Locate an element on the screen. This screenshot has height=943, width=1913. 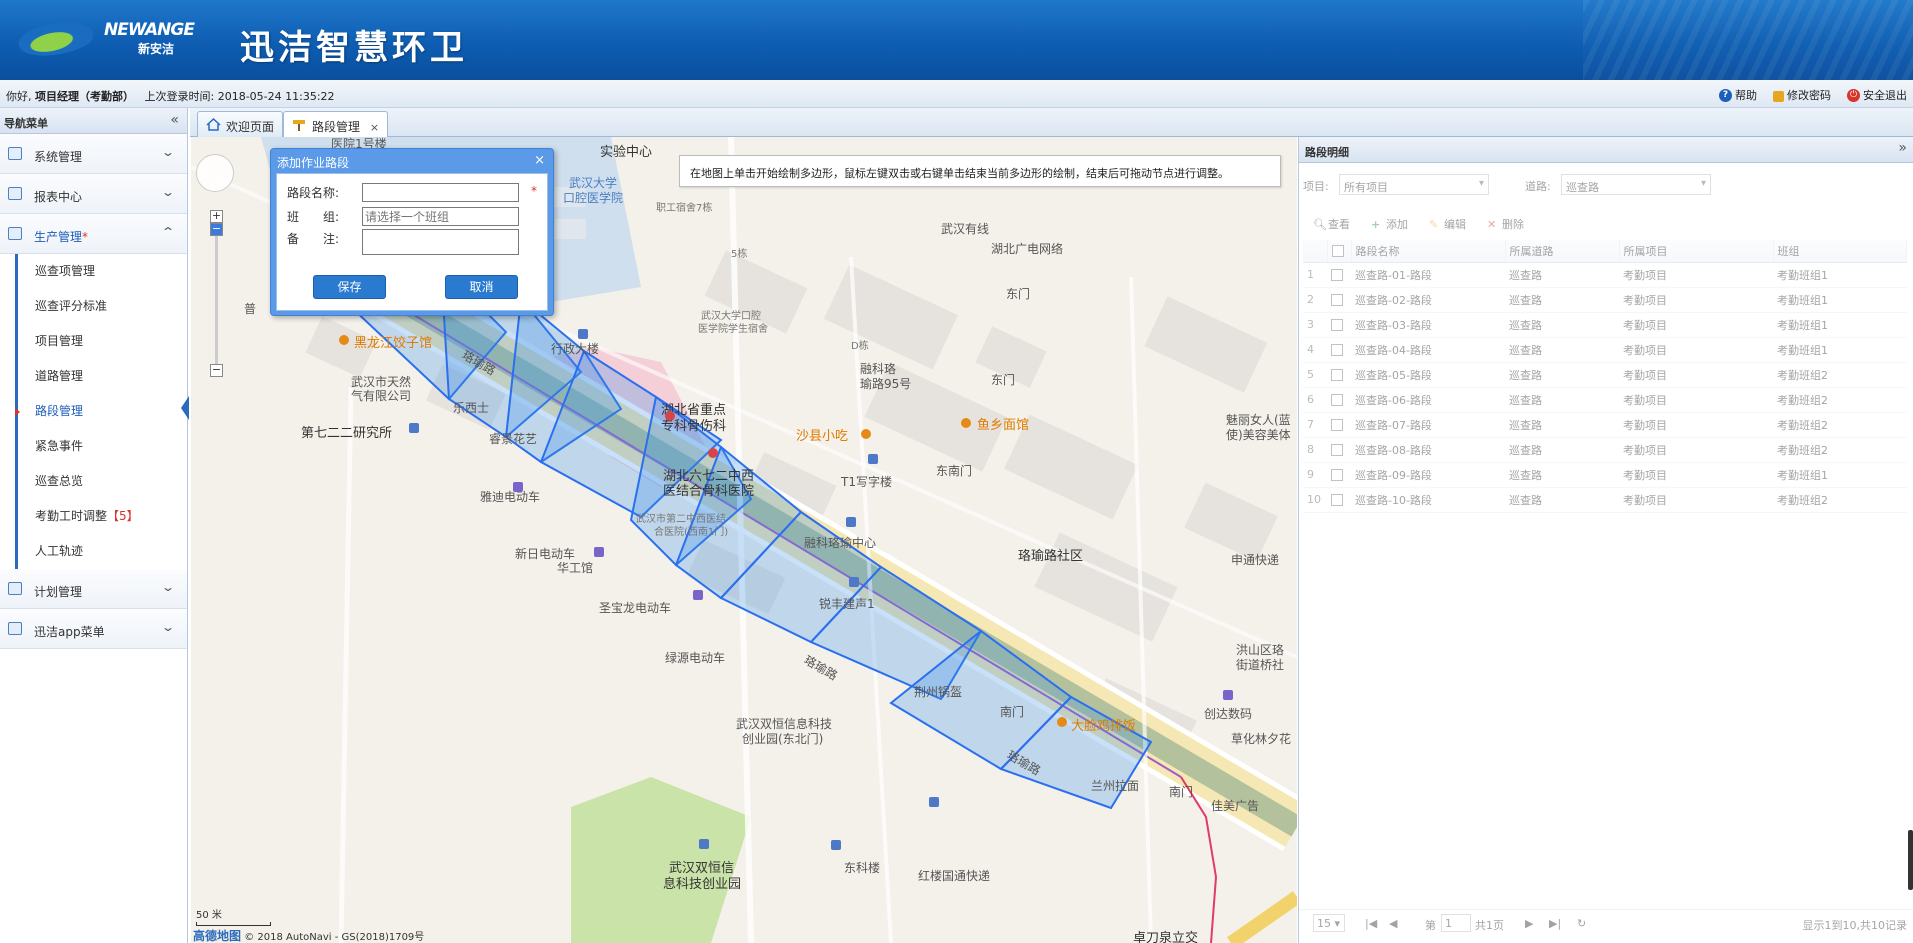
last-page-button: ▶| is located at coordinates (1555, 923).